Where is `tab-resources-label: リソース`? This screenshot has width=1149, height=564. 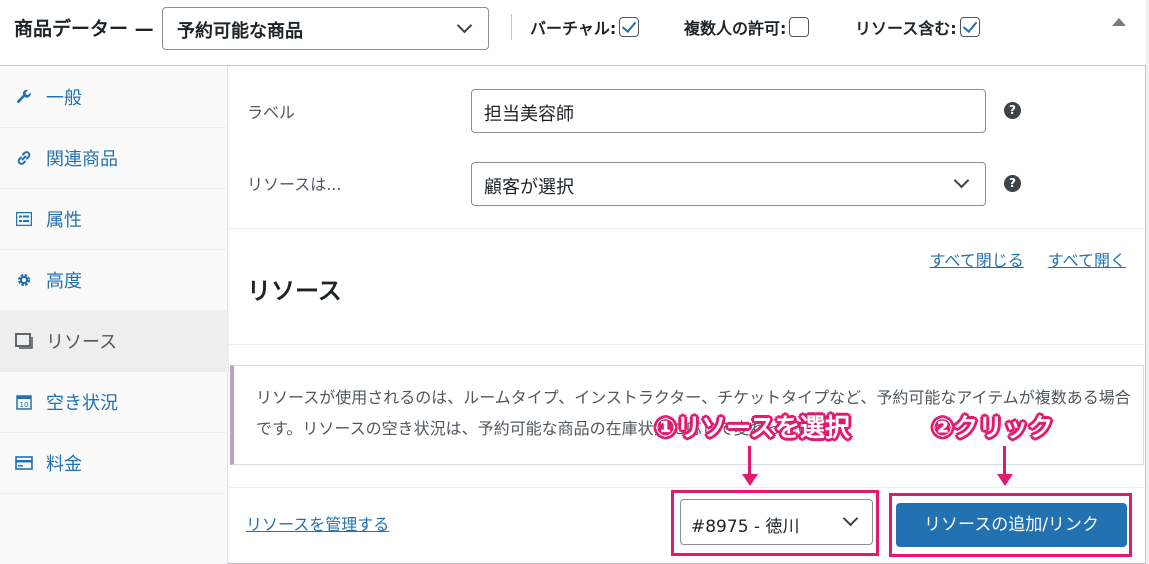 tab-resources-label: リソース is located at coordinates (82, 342).